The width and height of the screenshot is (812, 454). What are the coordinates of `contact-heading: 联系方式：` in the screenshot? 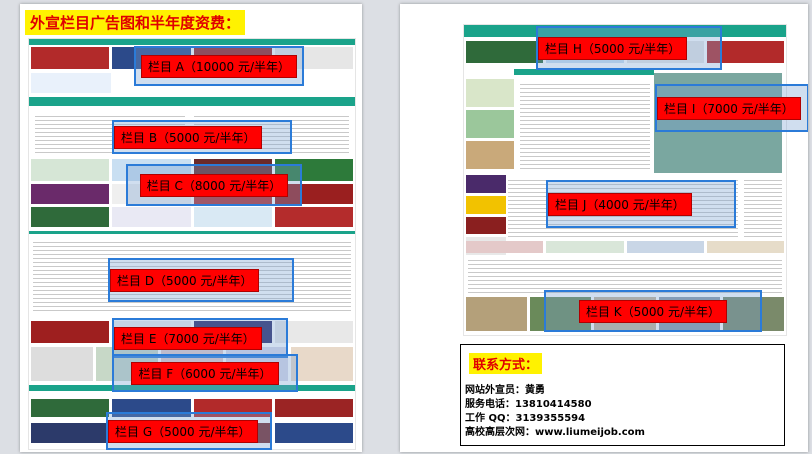 It's located at (506, 363).